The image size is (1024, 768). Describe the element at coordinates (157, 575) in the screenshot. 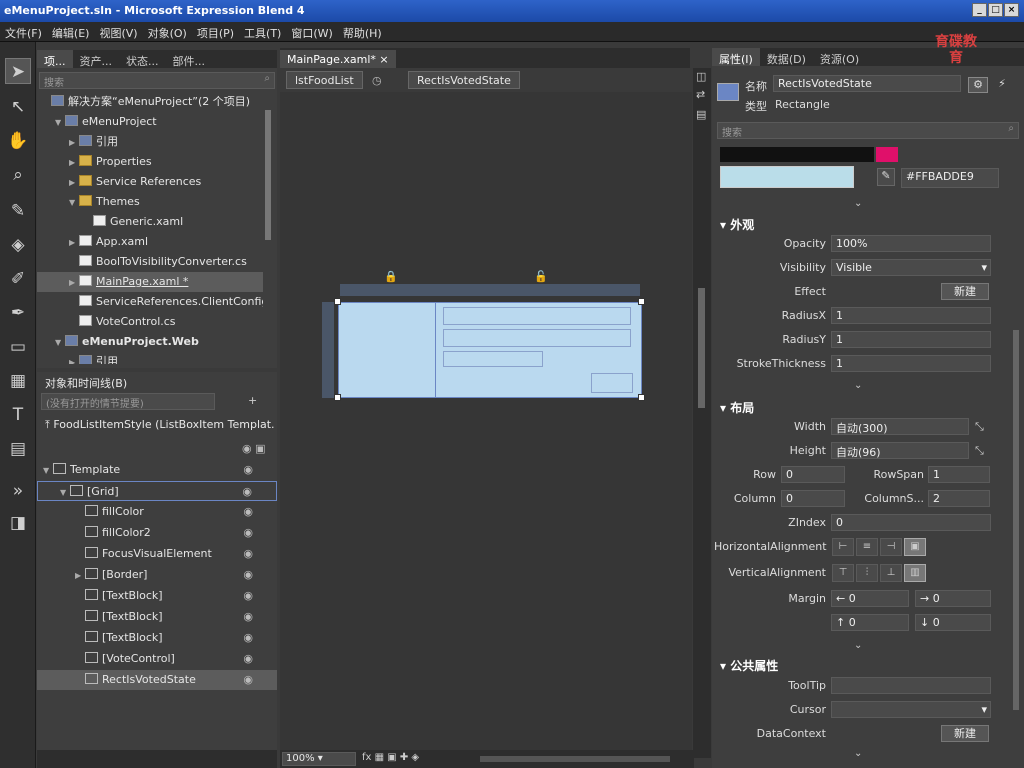

I see `object-tree-item: ▶ [Border] ◉` at that location.